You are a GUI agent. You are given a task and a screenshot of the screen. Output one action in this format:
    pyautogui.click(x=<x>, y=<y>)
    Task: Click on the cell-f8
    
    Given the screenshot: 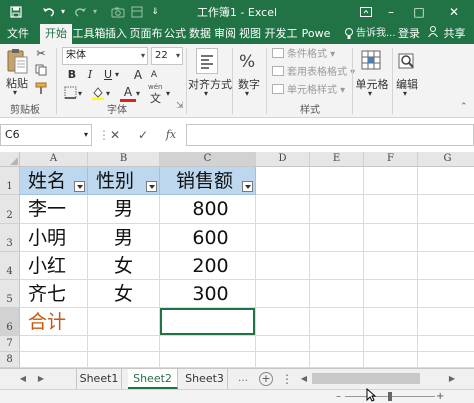 What is the action you would take?
    pyautogui.click(x=391, y=360)
    